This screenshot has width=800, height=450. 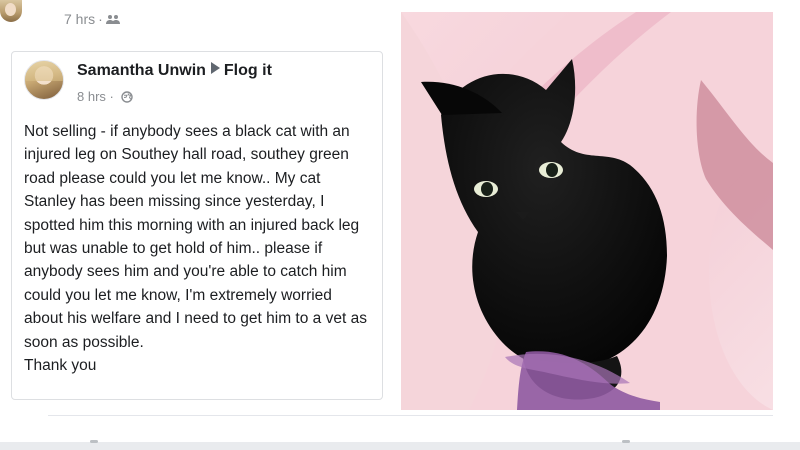 What do you see at coordinates (11, 11) in the screenshot?
I see `outer-avatar` at bounding box center [11, 11].